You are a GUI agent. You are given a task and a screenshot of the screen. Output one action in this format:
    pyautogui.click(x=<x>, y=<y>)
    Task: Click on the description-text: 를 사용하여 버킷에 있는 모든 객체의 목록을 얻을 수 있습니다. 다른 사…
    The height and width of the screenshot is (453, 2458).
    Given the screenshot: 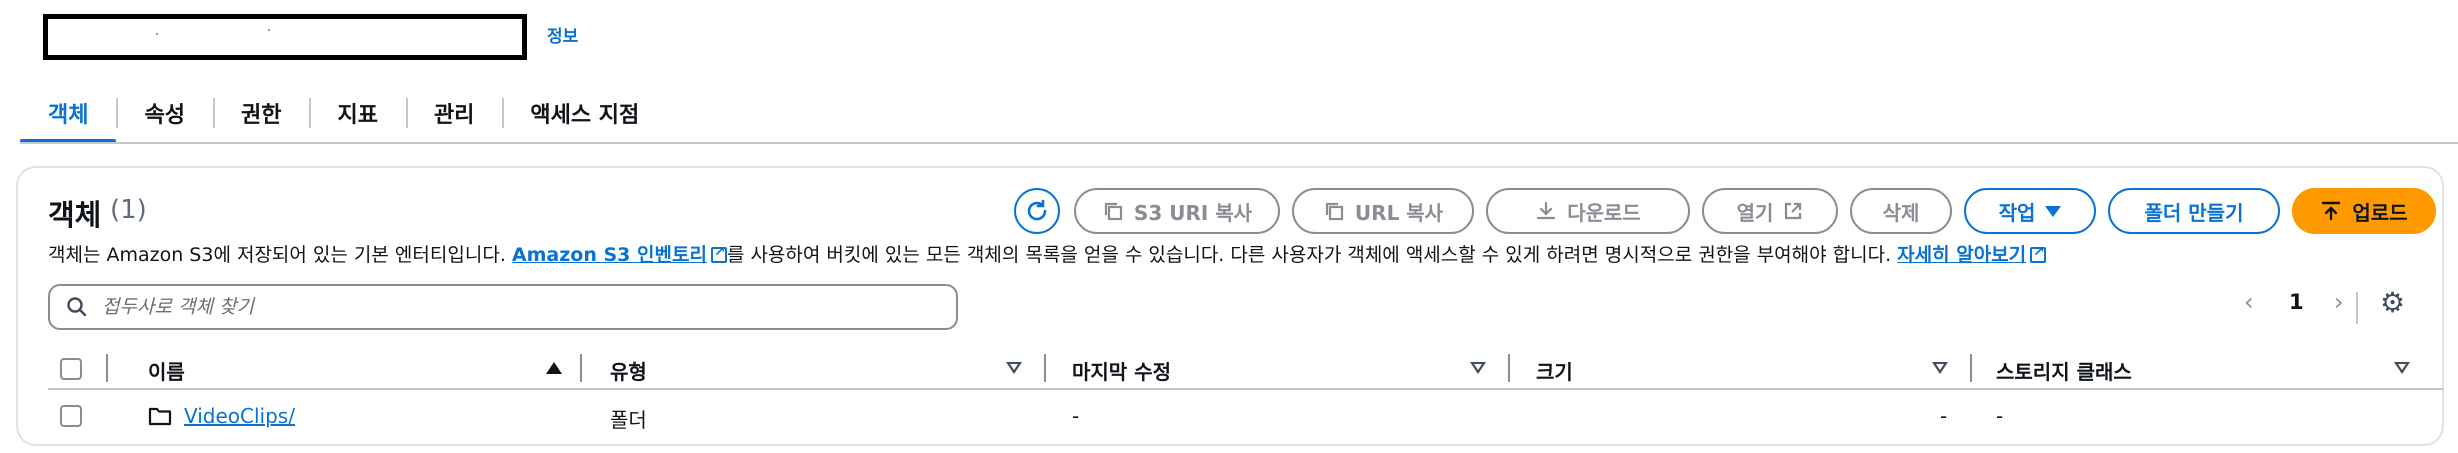 What is the action you would take?
    pyautogui.click(x=1312, y=255)
    